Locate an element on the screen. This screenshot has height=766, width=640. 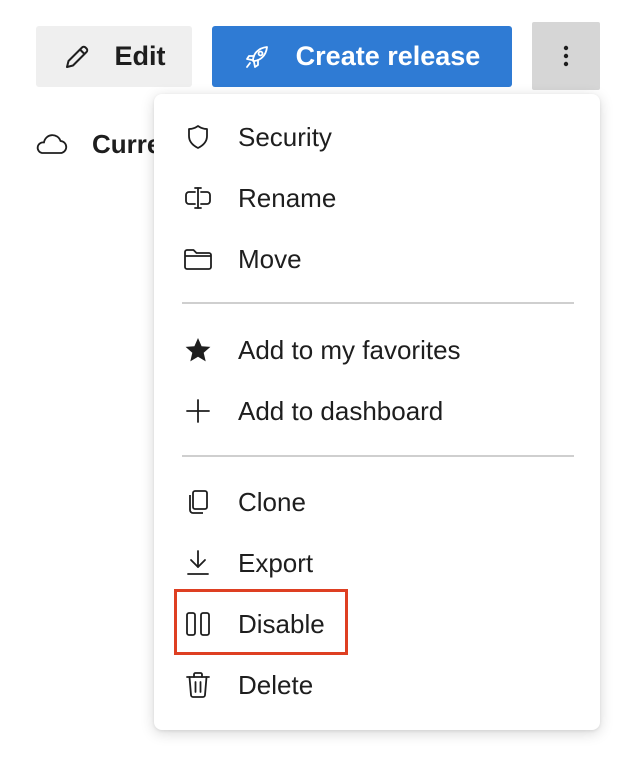
menu-item-delete: Delete is located at coordinates (377, 685).